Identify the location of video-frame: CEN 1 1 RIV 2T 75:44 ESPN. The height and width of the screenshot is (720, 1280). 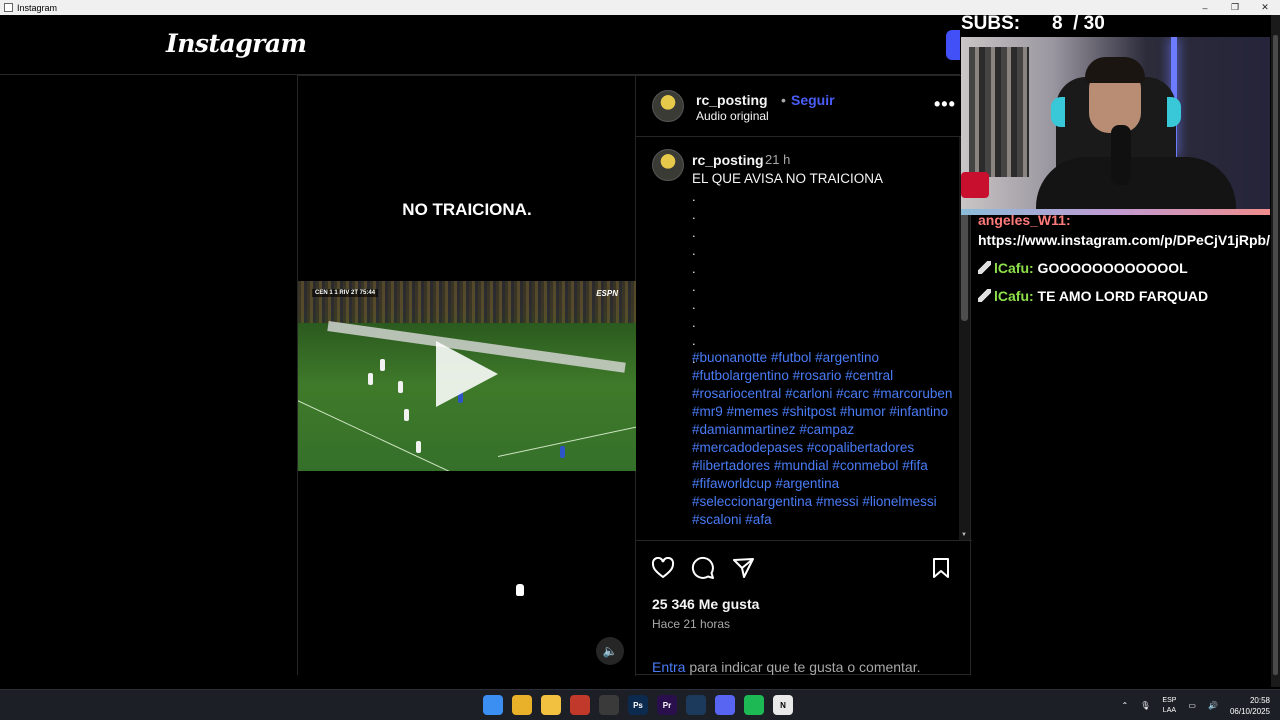
(467, 376).